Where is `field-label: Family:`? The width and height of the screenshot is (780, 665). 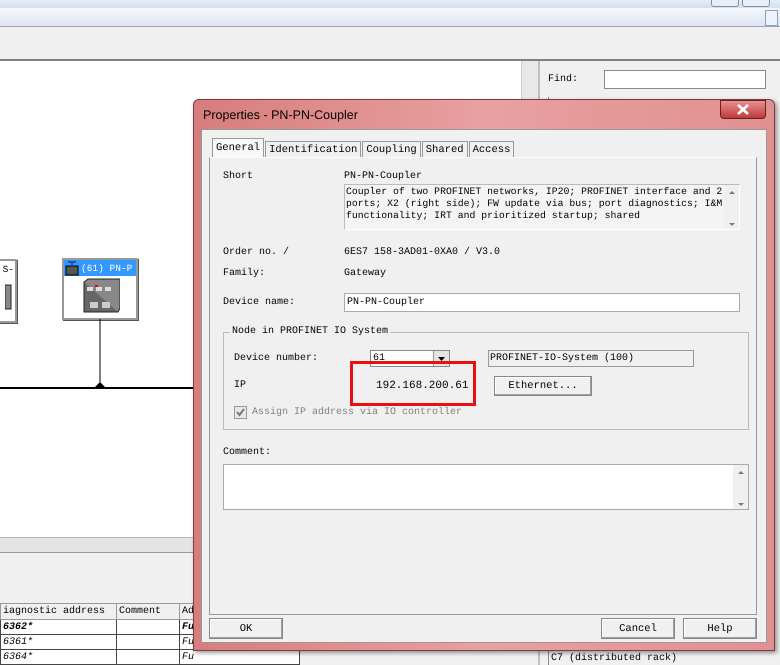 field-label: Family: is located at coordinates (244, 273).